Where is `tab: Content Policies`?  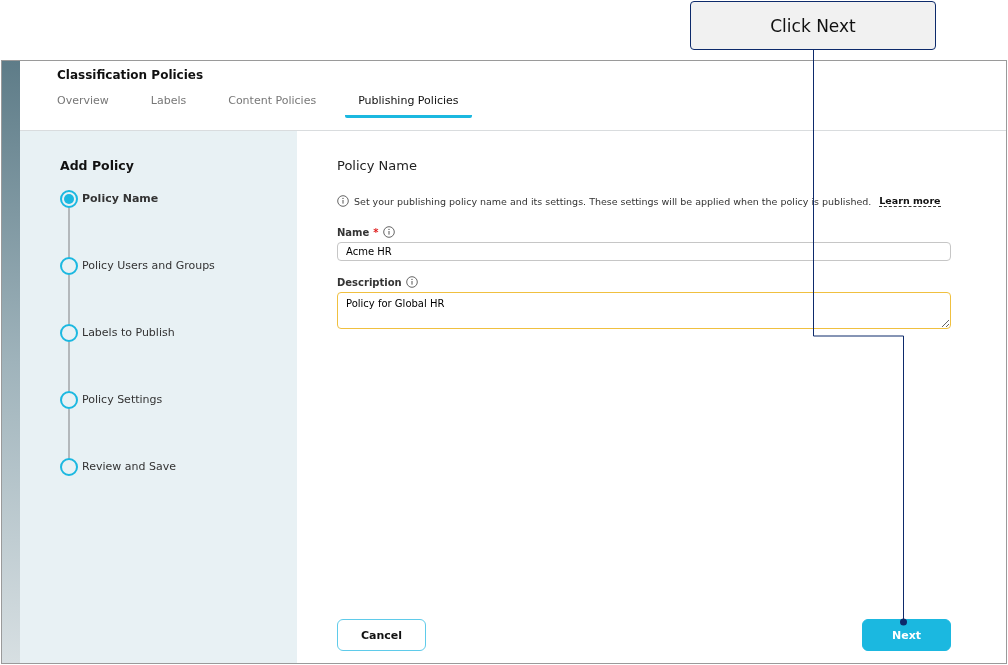
tab: Content Policies is located at coordinates (272, 106).